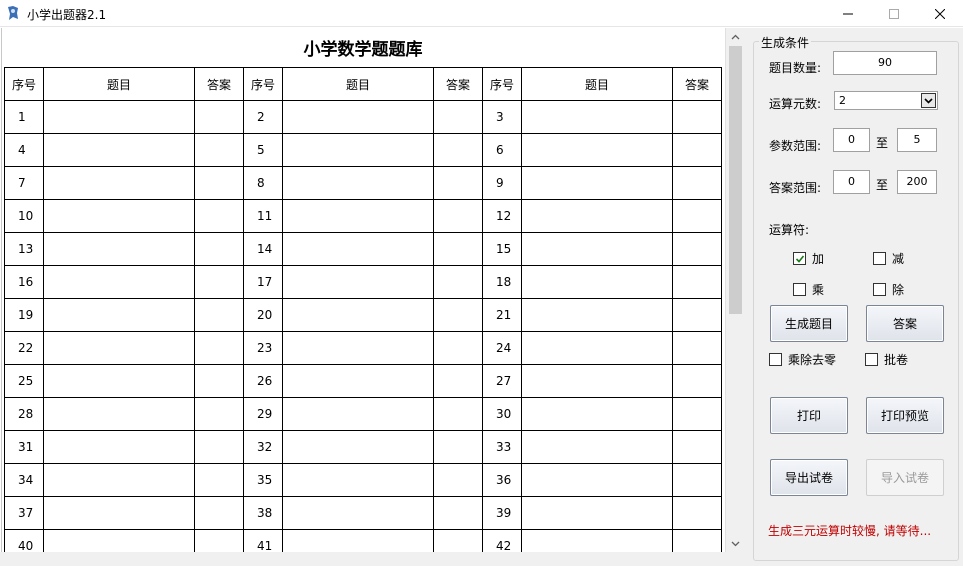 The width and height of the screenshot is (963, 566). What do you see at coordinates (886, 359) in the screenshot?
I see `grading-checkbox: 批卷` at bounding box center [886, 359].